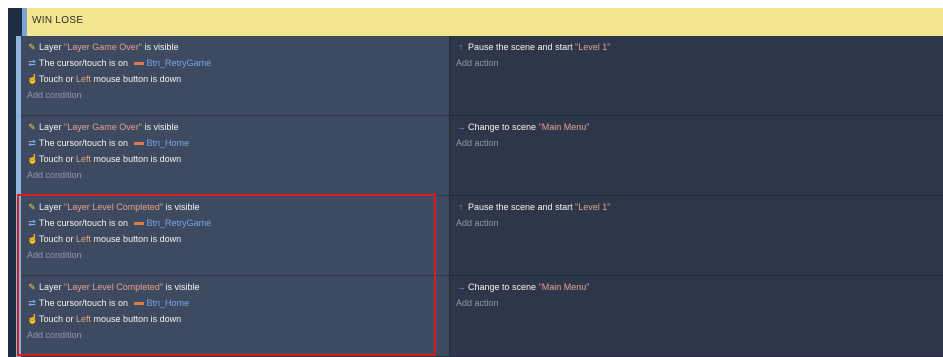  Describe the element at coordinates (24, 22) in the screenshot. I see `group-header-accent` at that location.